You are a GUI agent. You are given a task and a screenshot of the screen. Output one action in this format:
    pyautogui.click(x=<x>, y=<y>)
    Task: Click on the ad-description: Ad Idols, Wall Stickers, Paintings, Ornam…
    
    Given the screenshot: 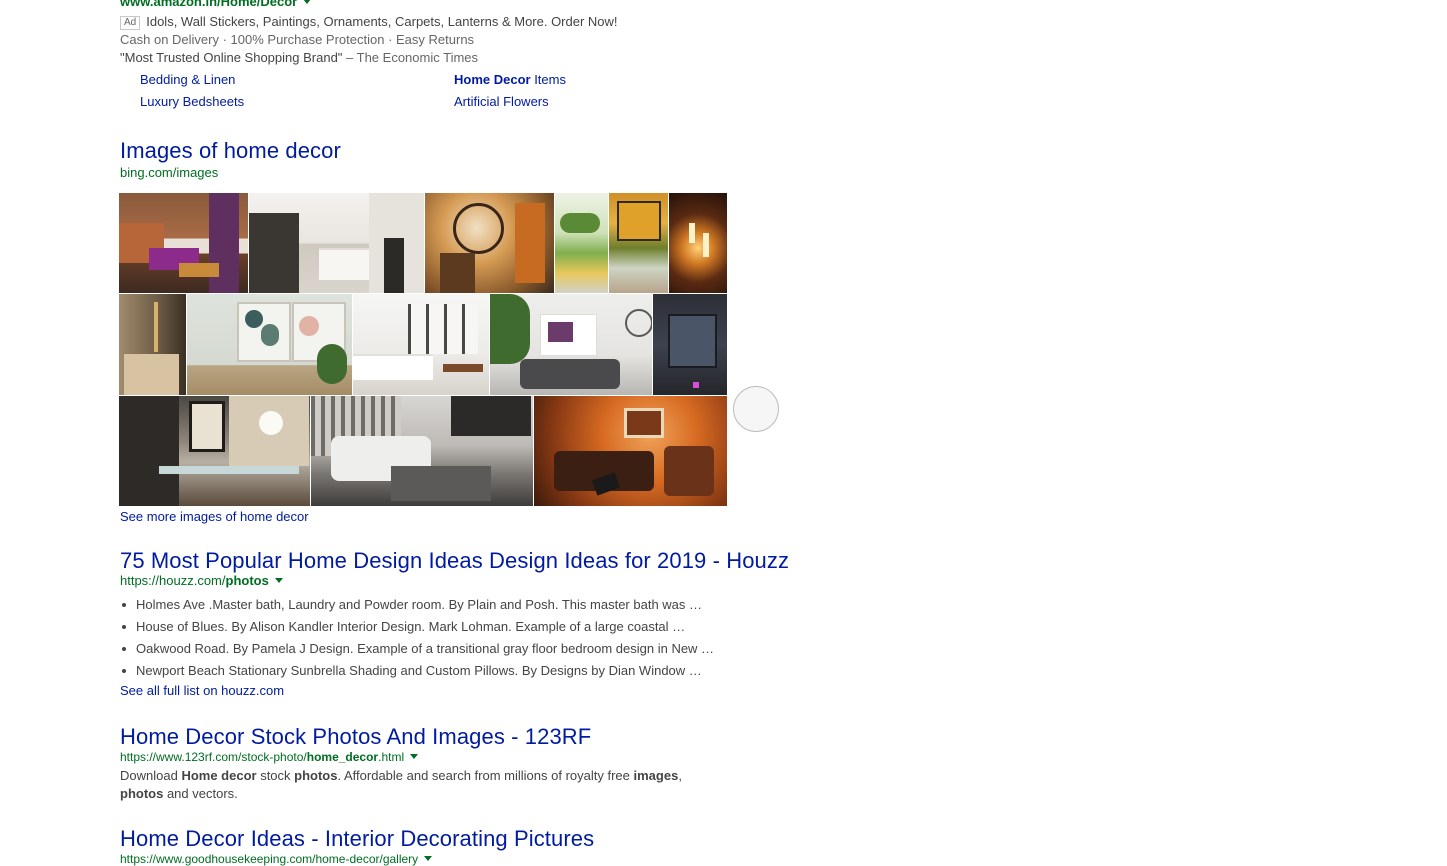 What is the action you would take?
    pyautogui.click(x=369, y=22)
    